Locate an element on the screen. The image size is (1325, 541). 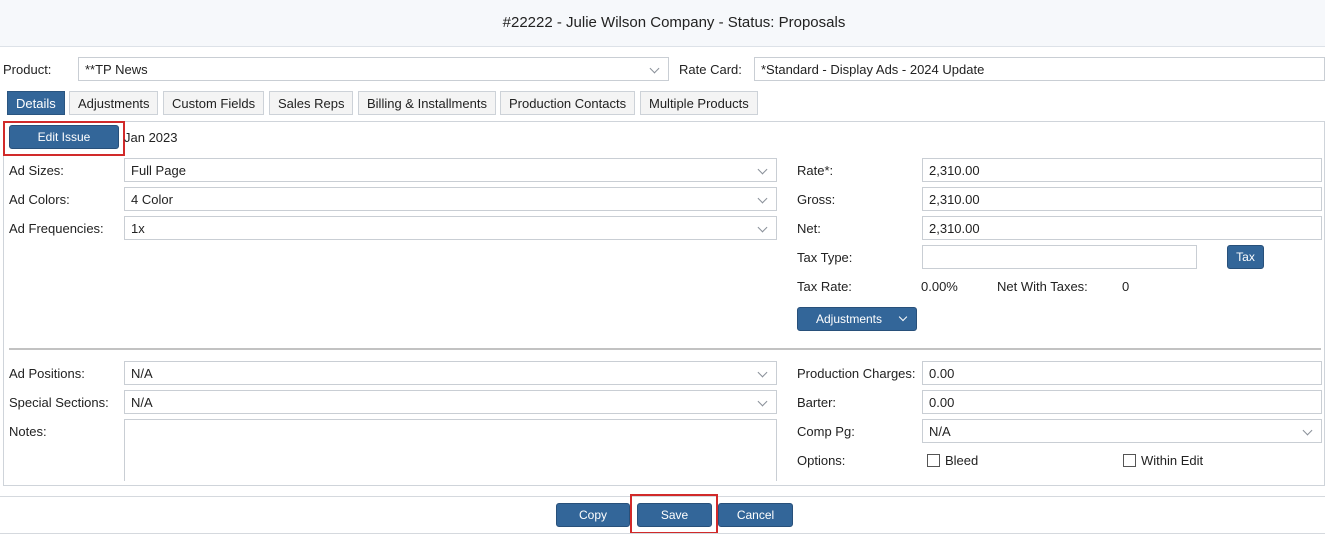
tax-button: Tax is located at coordinates (1245, 257).